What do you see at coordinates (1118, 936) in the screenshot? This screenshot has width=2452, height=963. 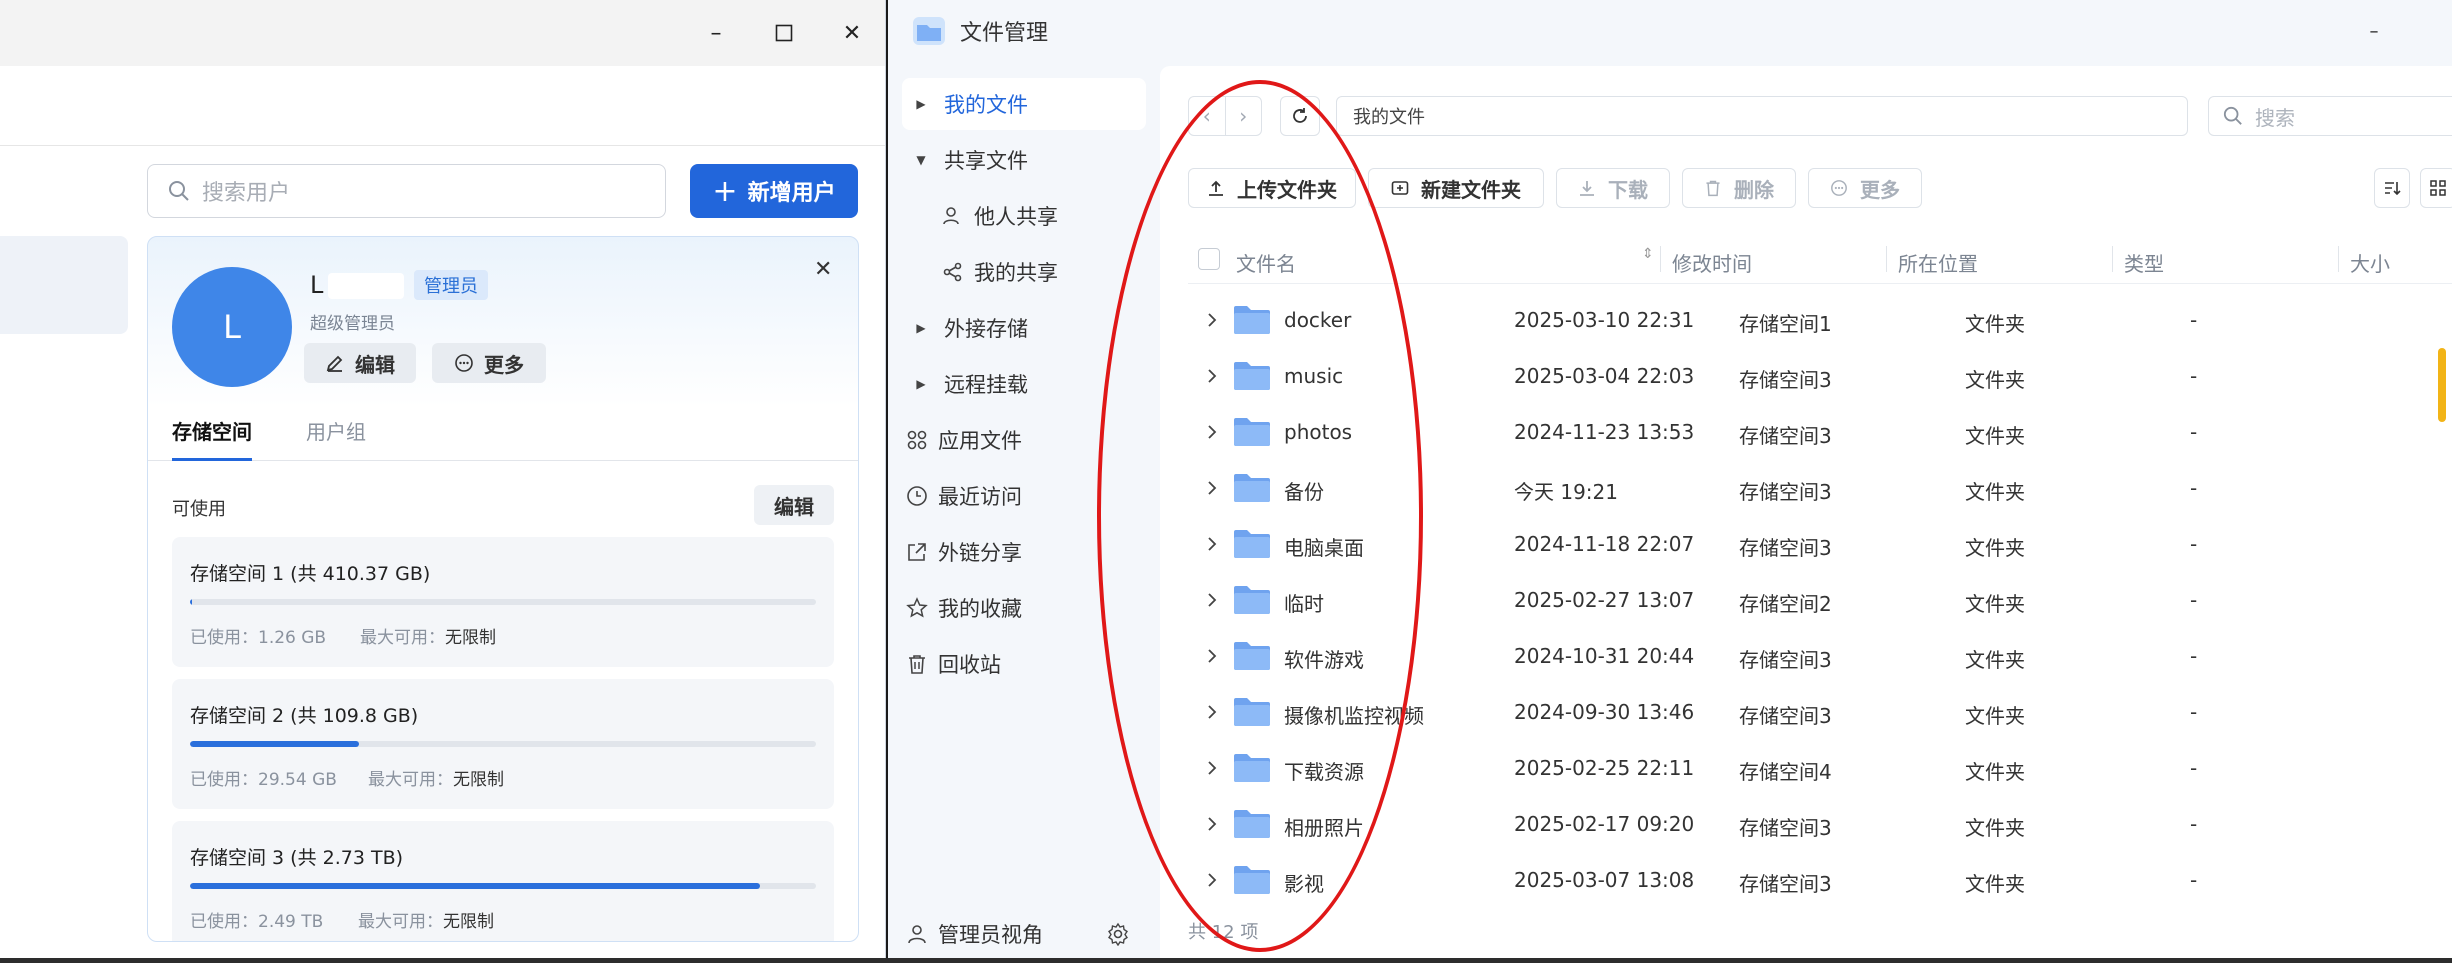 I see `settings-gear-icon` at bounding box center [1118, 936].